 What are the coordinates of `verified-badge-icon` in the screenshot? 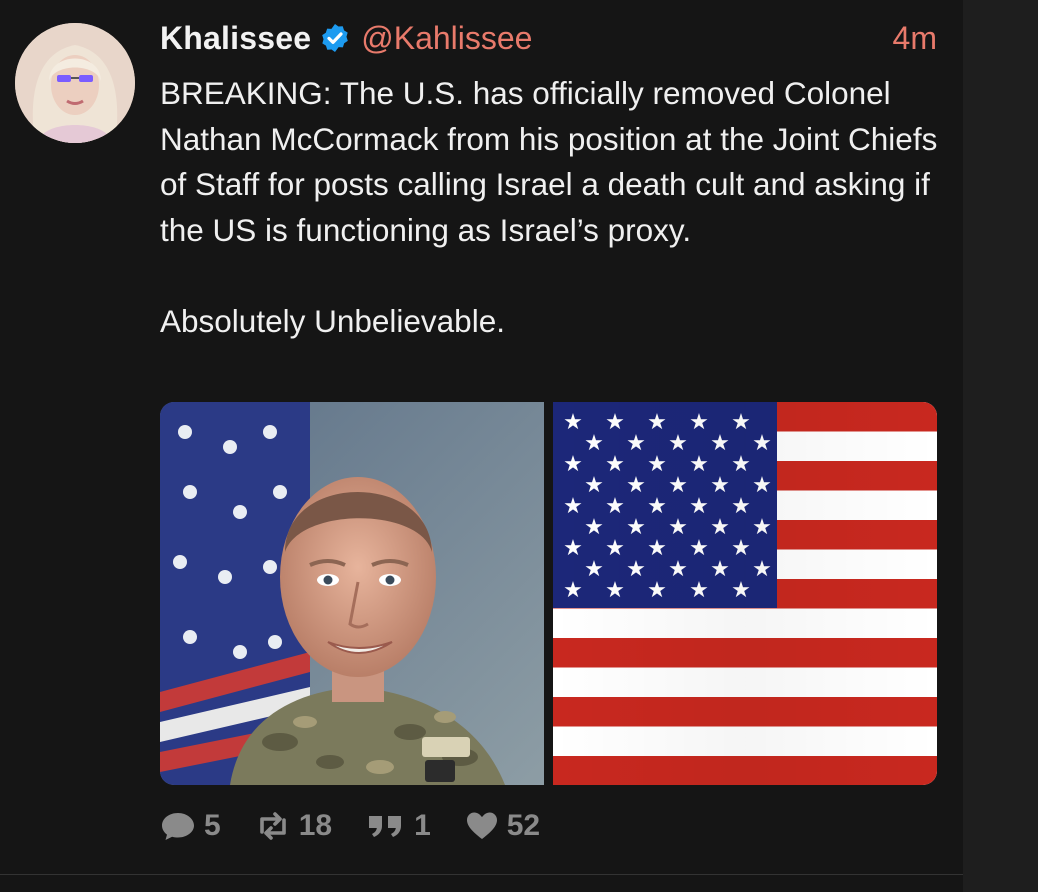 It's located at (335, 38).